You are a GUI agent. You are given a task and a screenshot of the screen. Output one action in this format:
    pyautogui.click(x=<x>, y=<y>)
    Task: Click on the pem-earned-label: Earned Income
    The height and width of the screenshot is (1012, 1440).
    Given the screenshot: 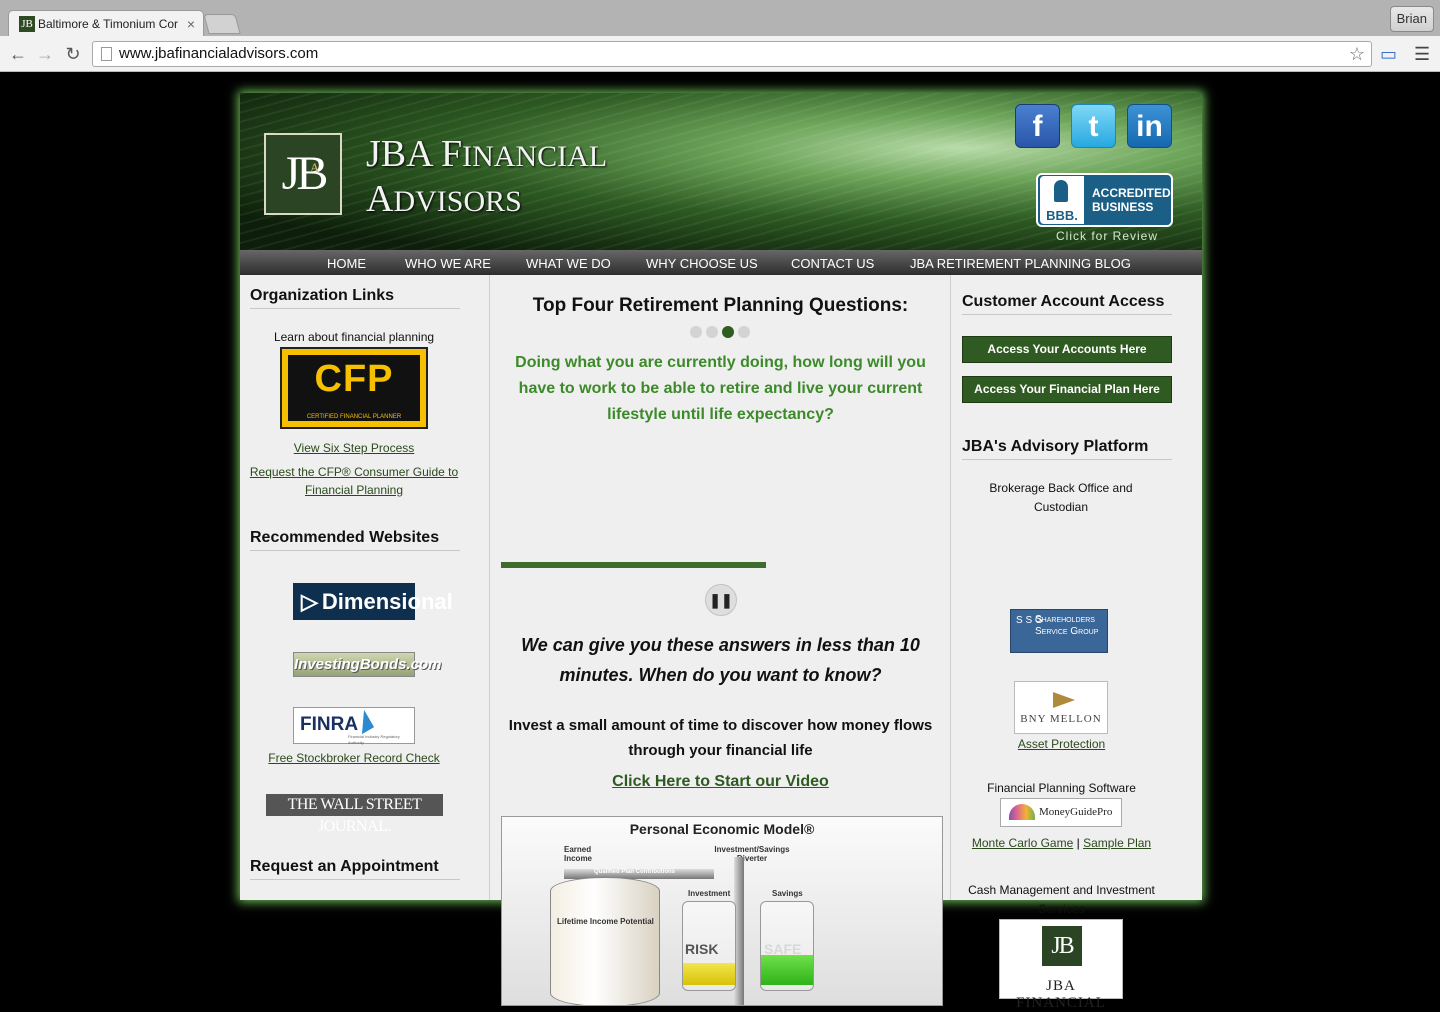 What is the action you would take?
    pyautogui.click(x=578, y=854)
    